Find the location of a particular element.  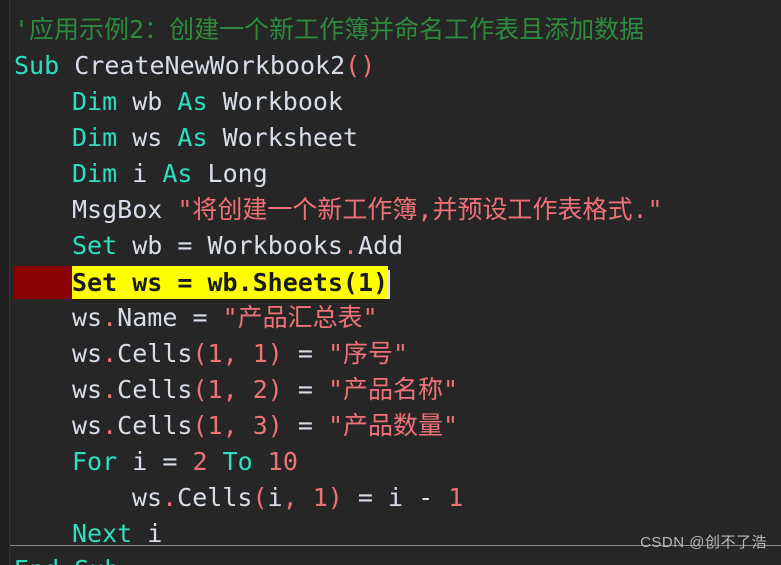

code-line: ws.Name = "产品汇总表" is located at coordinates (390, 318).